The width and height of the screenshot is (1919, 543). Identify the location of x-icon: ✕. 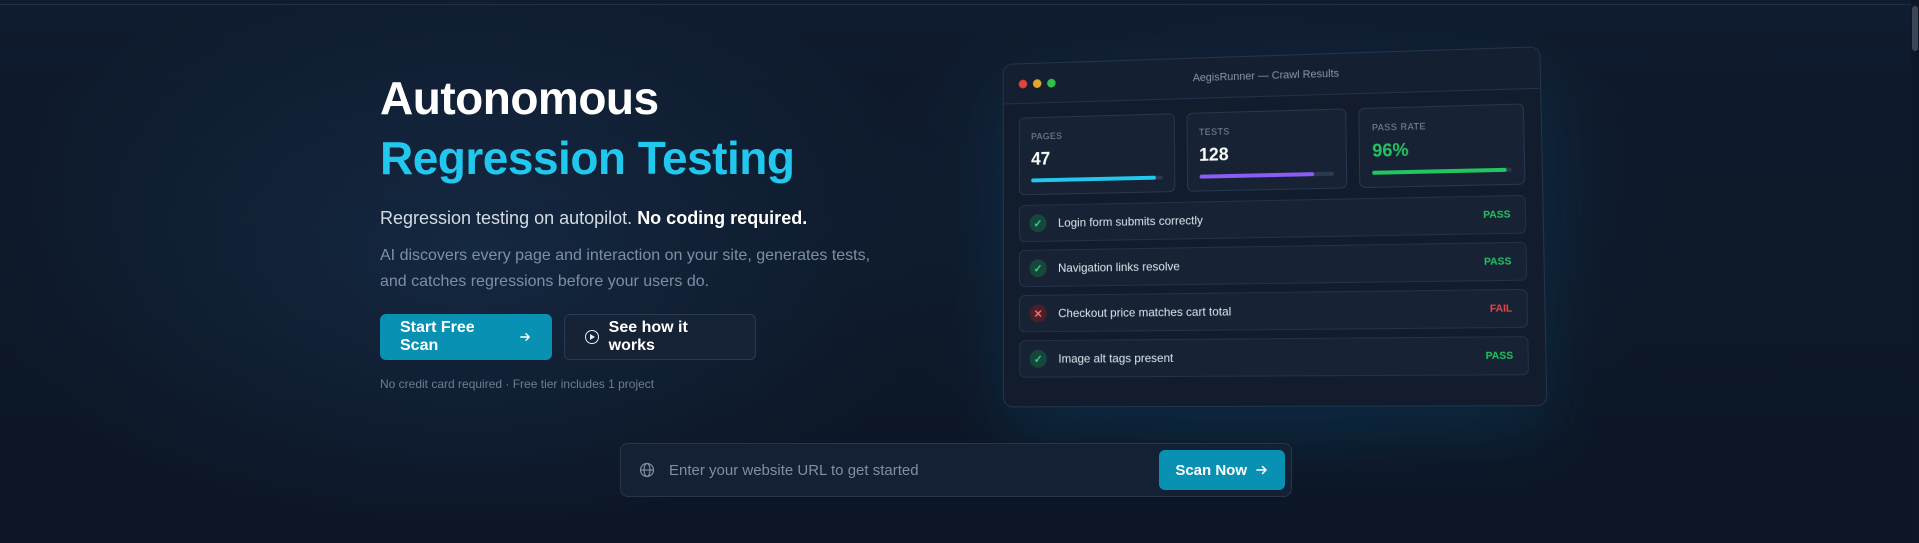
(1038, 313).